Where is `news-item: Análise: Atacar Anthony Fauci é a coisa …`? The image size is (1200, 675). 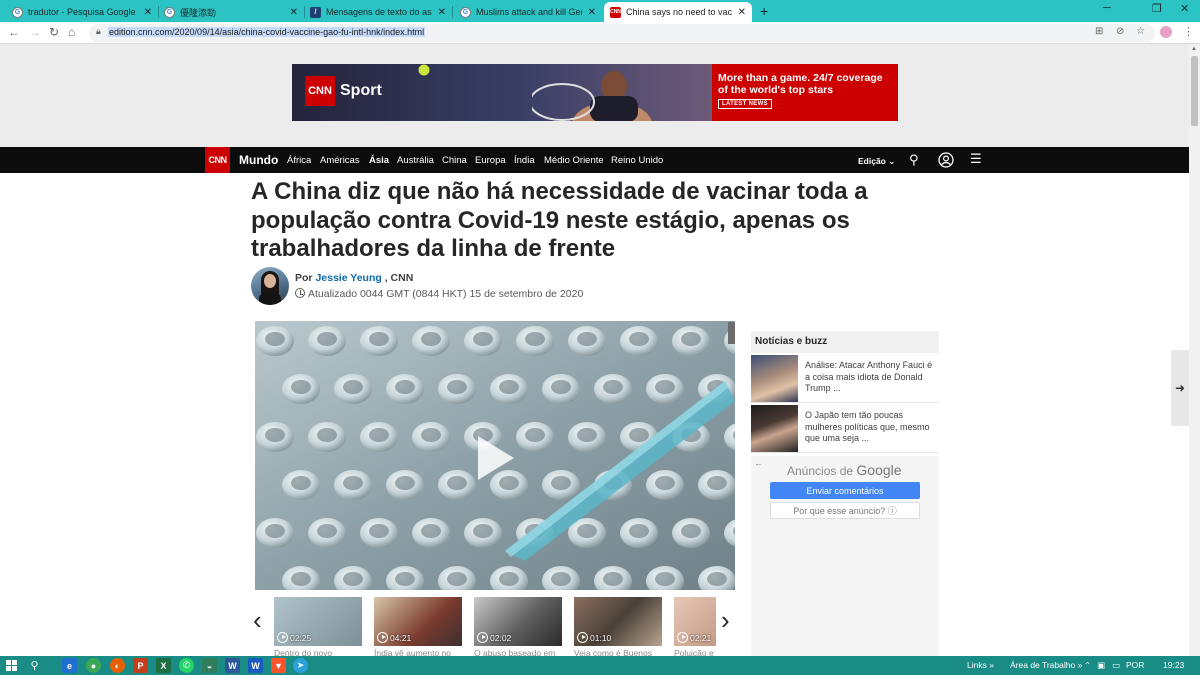
news-item: Análise: Atacar Anthony Fauci é a coisa … is located at coordinates (845, 378).